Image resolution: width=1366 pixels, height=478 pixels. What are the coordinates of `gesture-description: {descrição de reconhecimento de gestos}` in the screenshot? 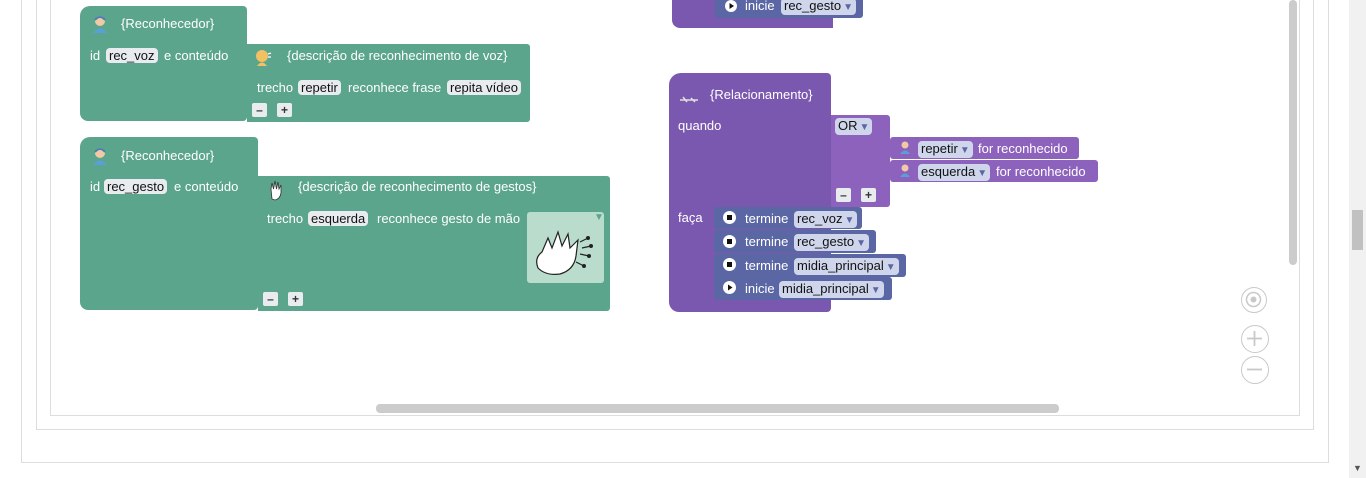 It's located at (417, 186).